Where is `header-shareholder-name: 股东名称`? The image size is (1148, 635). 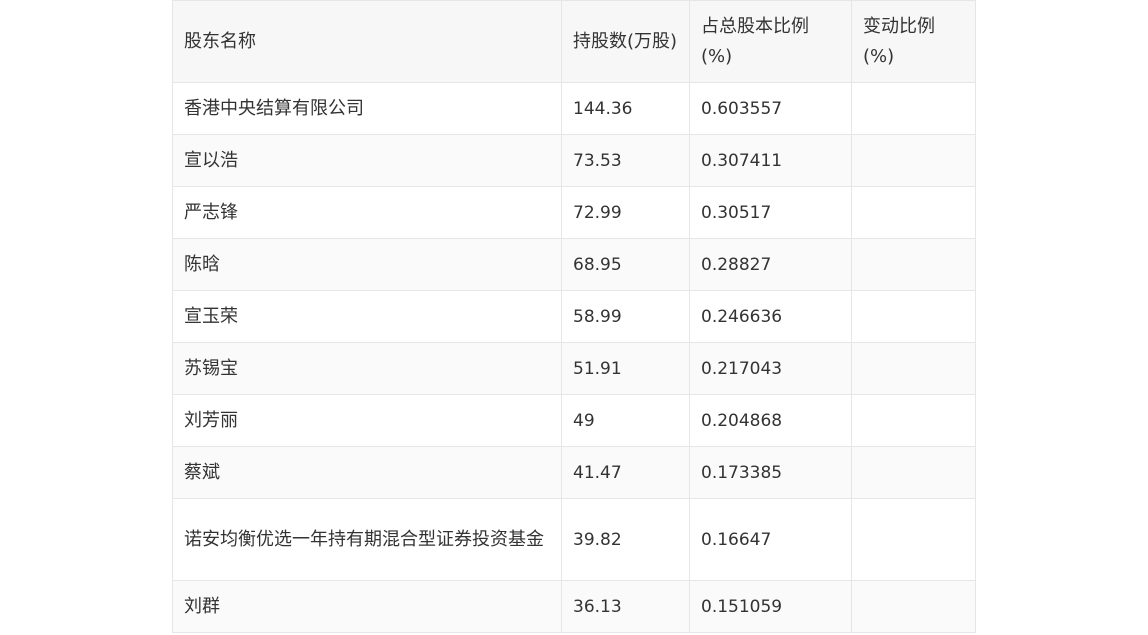
header-shareholder-name: 股东名称 is located at coordinates (367, 41).